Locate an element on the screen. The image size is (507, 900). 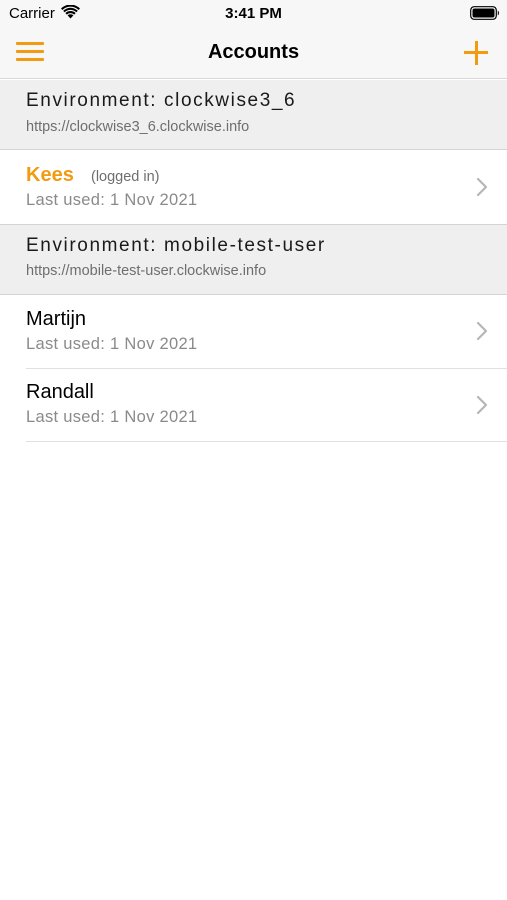
account-name: Kees is located at coordinates (50, 175).